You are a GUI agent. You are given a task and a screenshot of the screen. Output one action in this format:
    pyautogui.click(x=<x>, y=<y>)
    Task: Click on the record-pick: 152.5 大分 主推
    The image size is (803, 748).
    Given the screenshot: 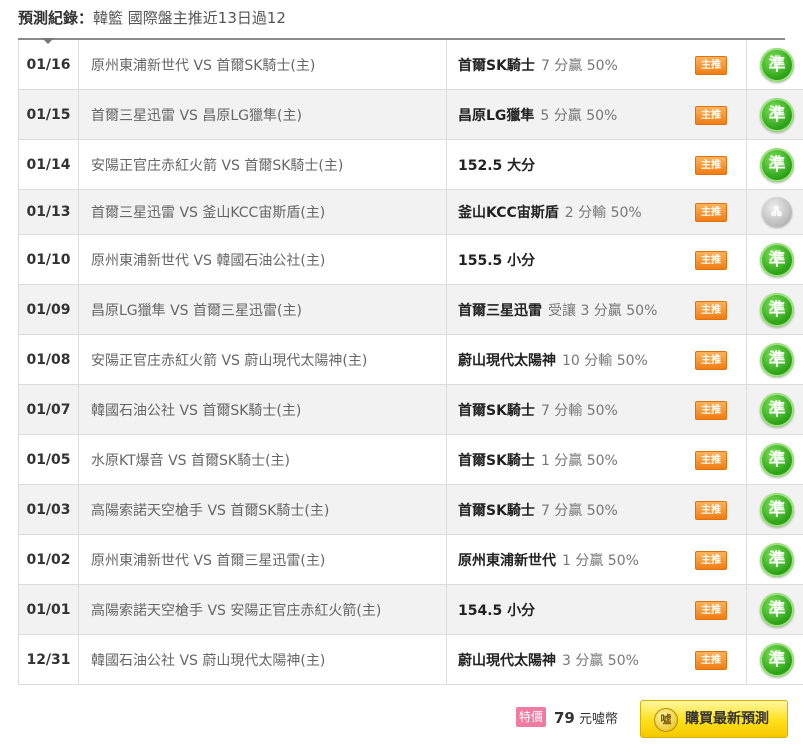 What is the action you would take?
    pyautogui.click(x=596, y=164)
    